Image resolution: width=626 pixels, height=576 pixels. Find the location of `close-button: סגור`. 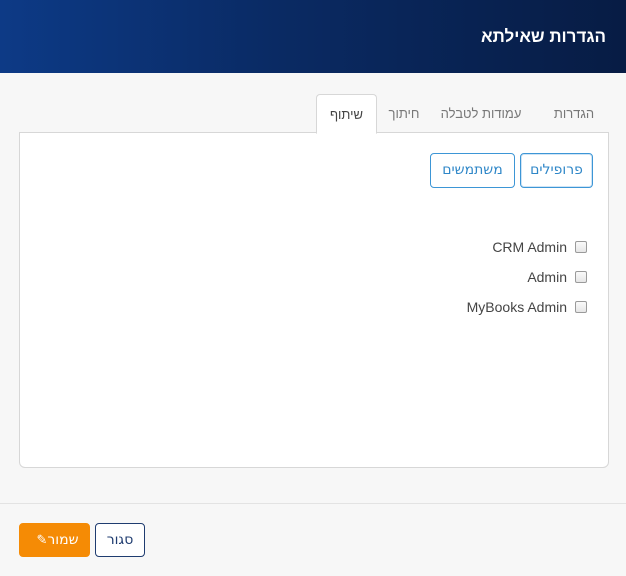

close-button: סגור is located at coordinates (120, 540).